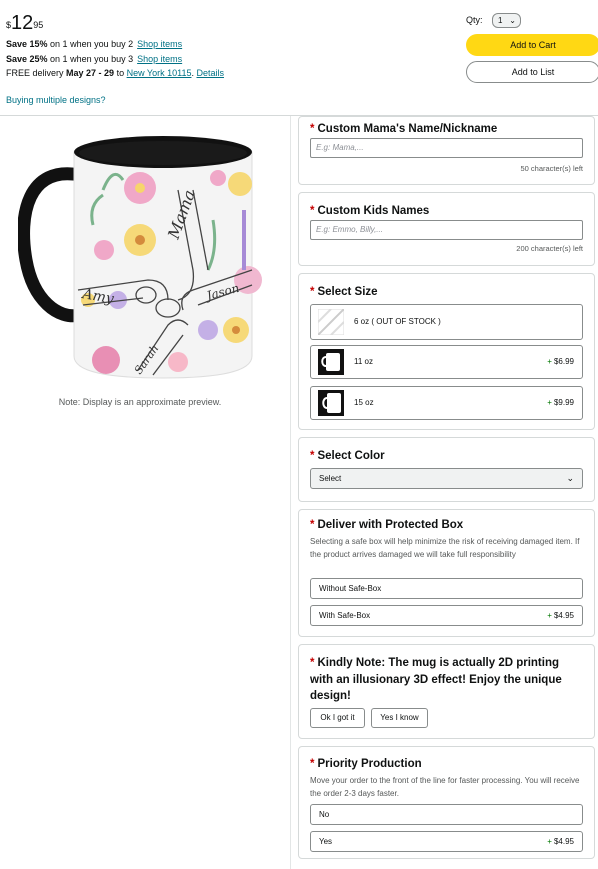 The image size is (598, 869). I want to click on size-11oz-price-value: $6.99, so click(563, 361).